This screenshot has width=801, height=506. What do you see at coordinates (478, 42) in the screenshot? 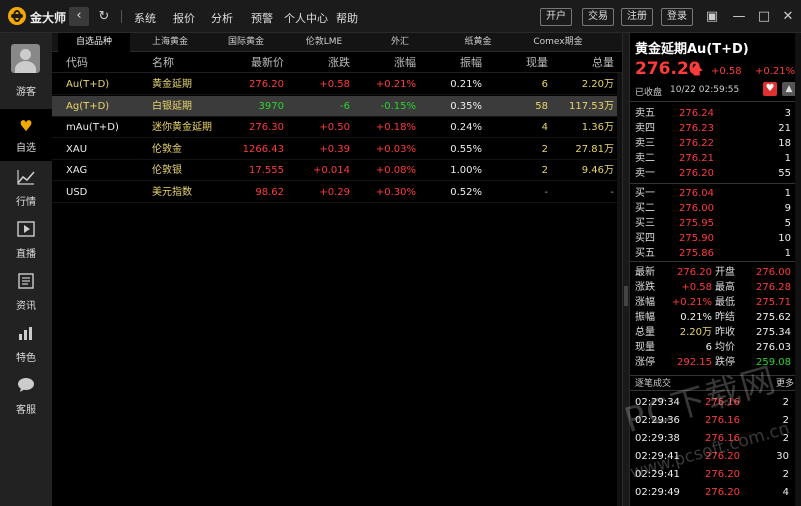
I see `tab-paper-gold: 纸黄金` at bounding box center [478, 42].